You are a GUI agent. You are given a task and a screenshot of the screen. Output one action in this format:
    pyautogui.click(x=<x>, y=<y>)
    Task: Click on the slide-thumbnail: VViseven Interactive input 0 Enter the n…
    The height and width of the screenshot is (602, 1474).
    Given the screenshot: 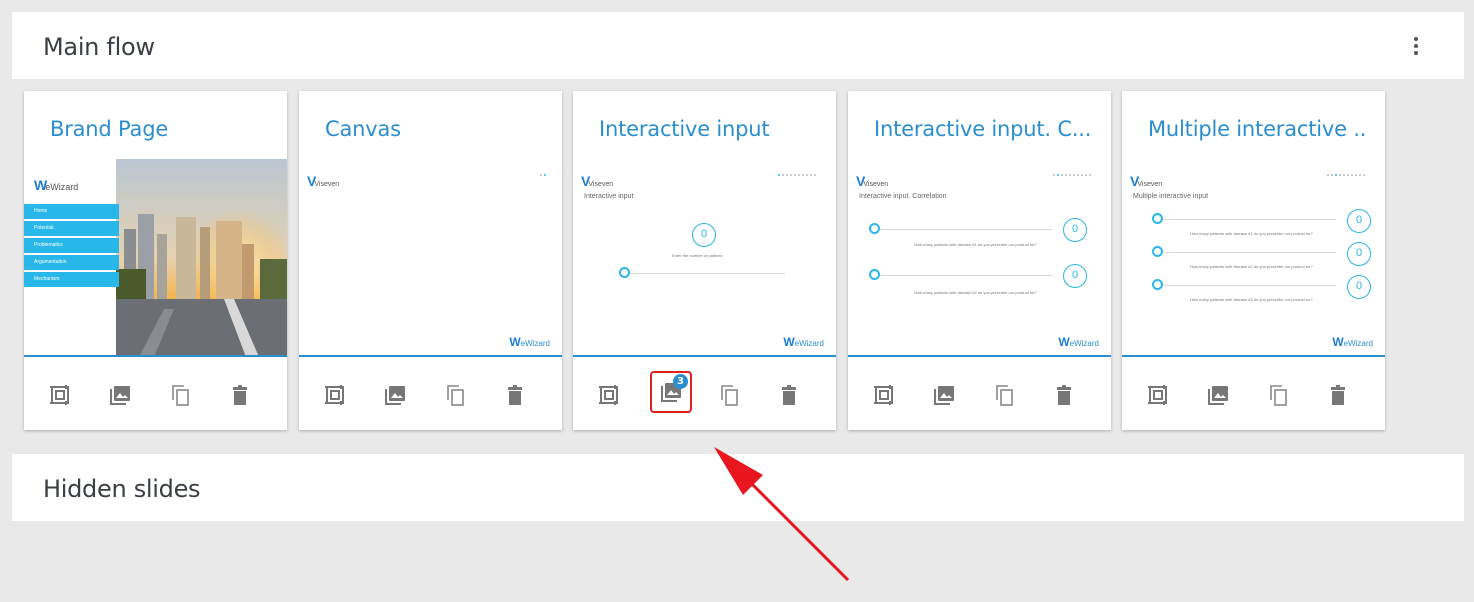 What is the action you would take?
    pyautogui.click(x=704, y=258)
    